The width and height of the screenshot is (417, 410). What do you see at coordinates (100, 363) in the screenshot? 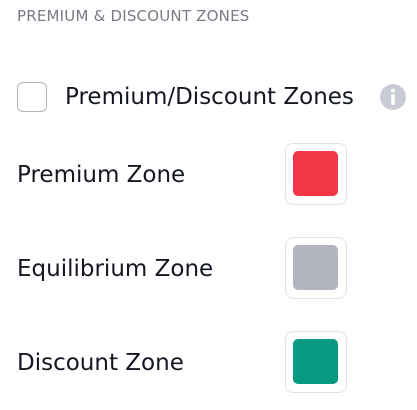
I see `discount-zone-label: Discount Zone` at bounding box center [100, 363].